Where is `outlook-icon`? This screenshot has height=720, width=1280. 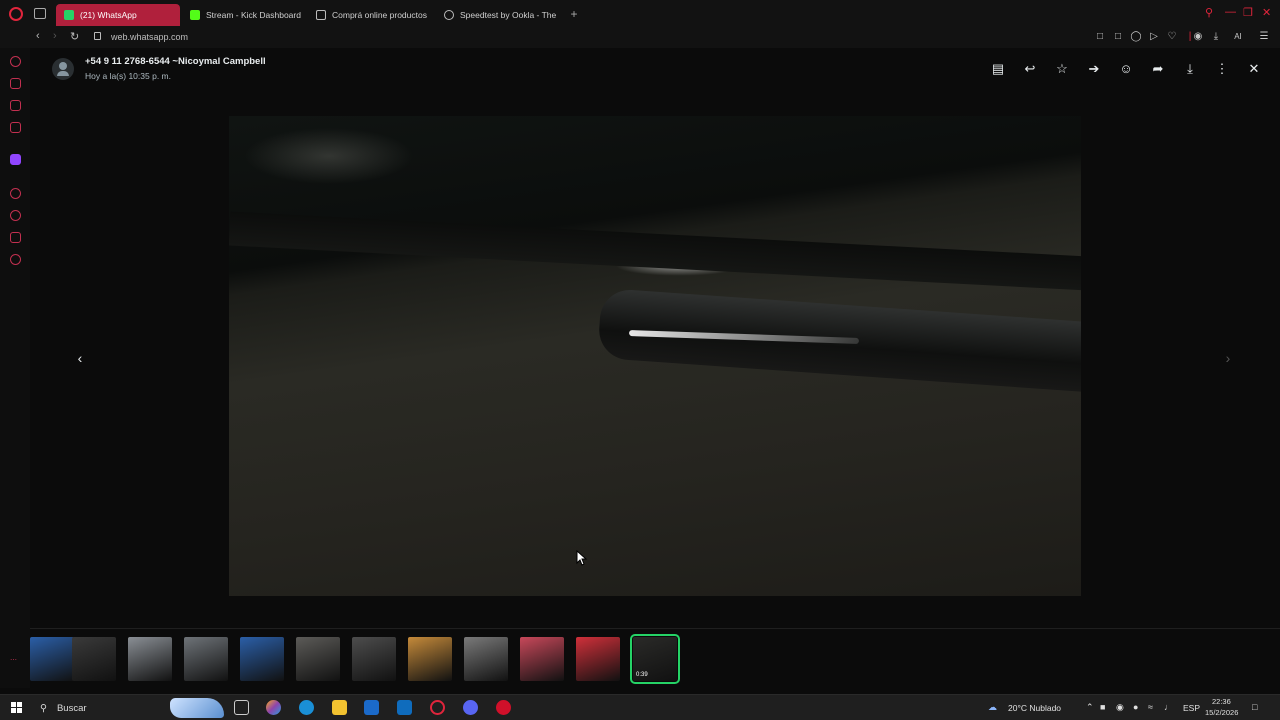
outlook-icon is located at coordinates (404, 707).